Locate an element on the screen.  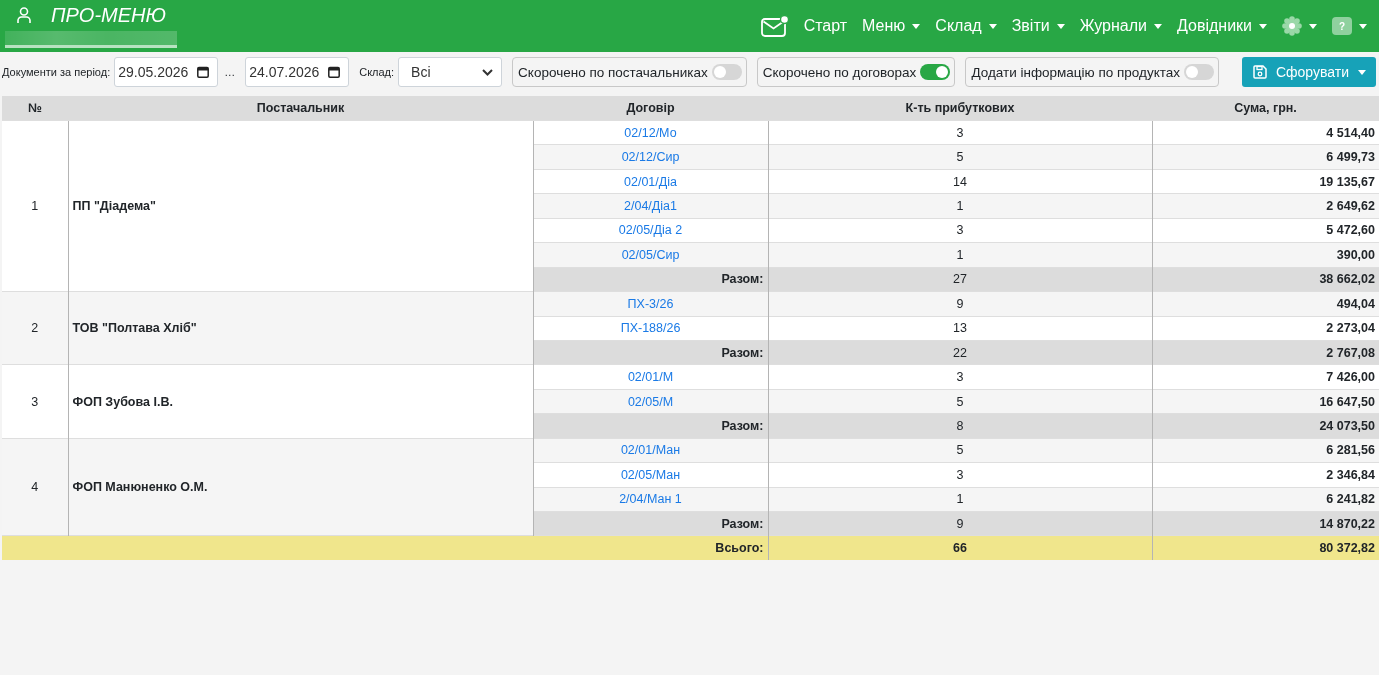
settings-icon is located at coordinates (1292, 26).